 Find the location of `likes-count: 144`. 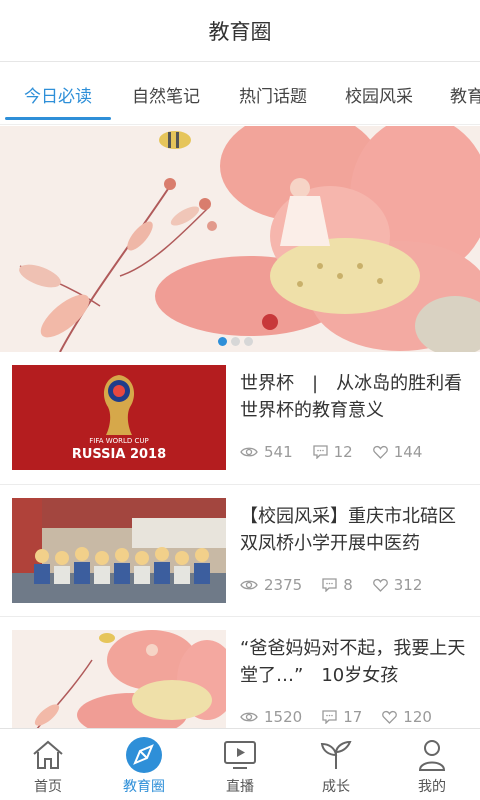

likes-count: 144 is located at coordinates (397, 452).